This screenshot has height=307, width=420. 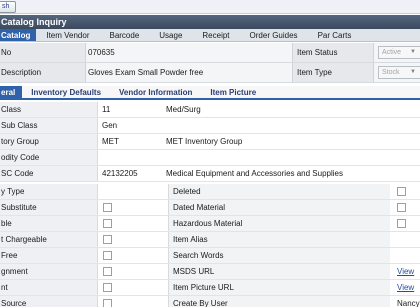 What do you see at coordinates (392, 52) in the screenshot?
I see `item-status-value: Active` at bounding box center [392, 52].